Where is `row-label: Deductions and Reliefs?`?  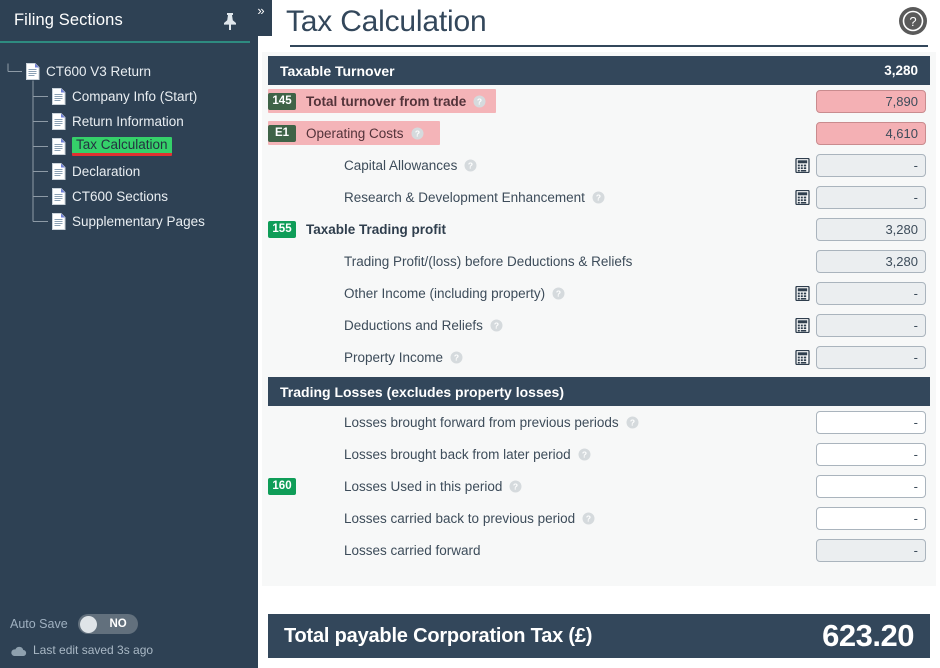 row-label: Deductions and Reliefs? is located at coordinates (423, 325).